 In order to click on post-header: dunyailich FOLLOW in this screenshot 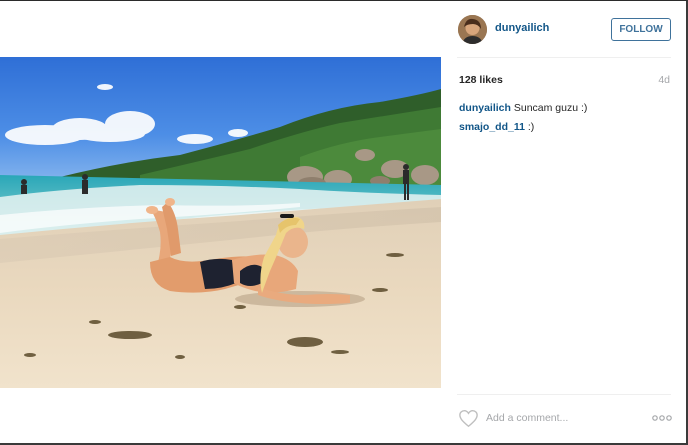, I will do `click(563, 29)`.